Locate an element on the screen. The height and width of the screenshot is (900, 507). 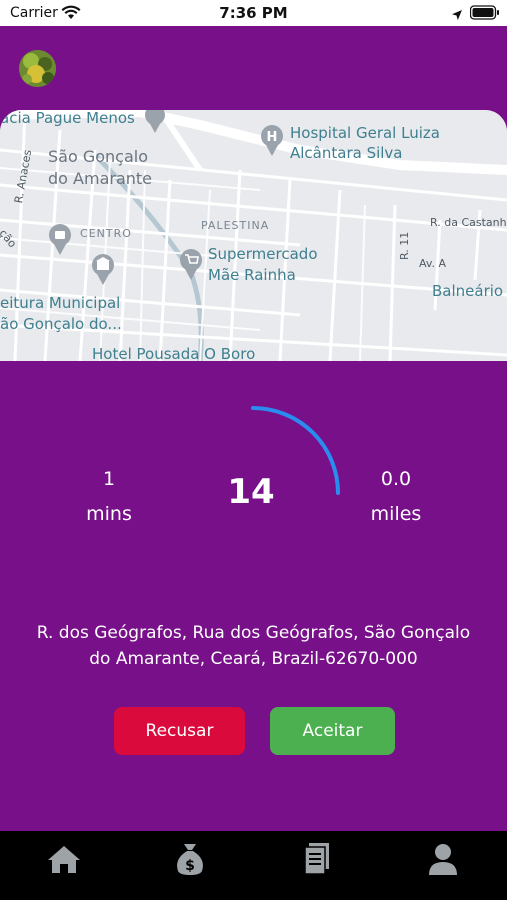
map-label-prefeitura: eitura Municipal is located at coordinates (60, 303).